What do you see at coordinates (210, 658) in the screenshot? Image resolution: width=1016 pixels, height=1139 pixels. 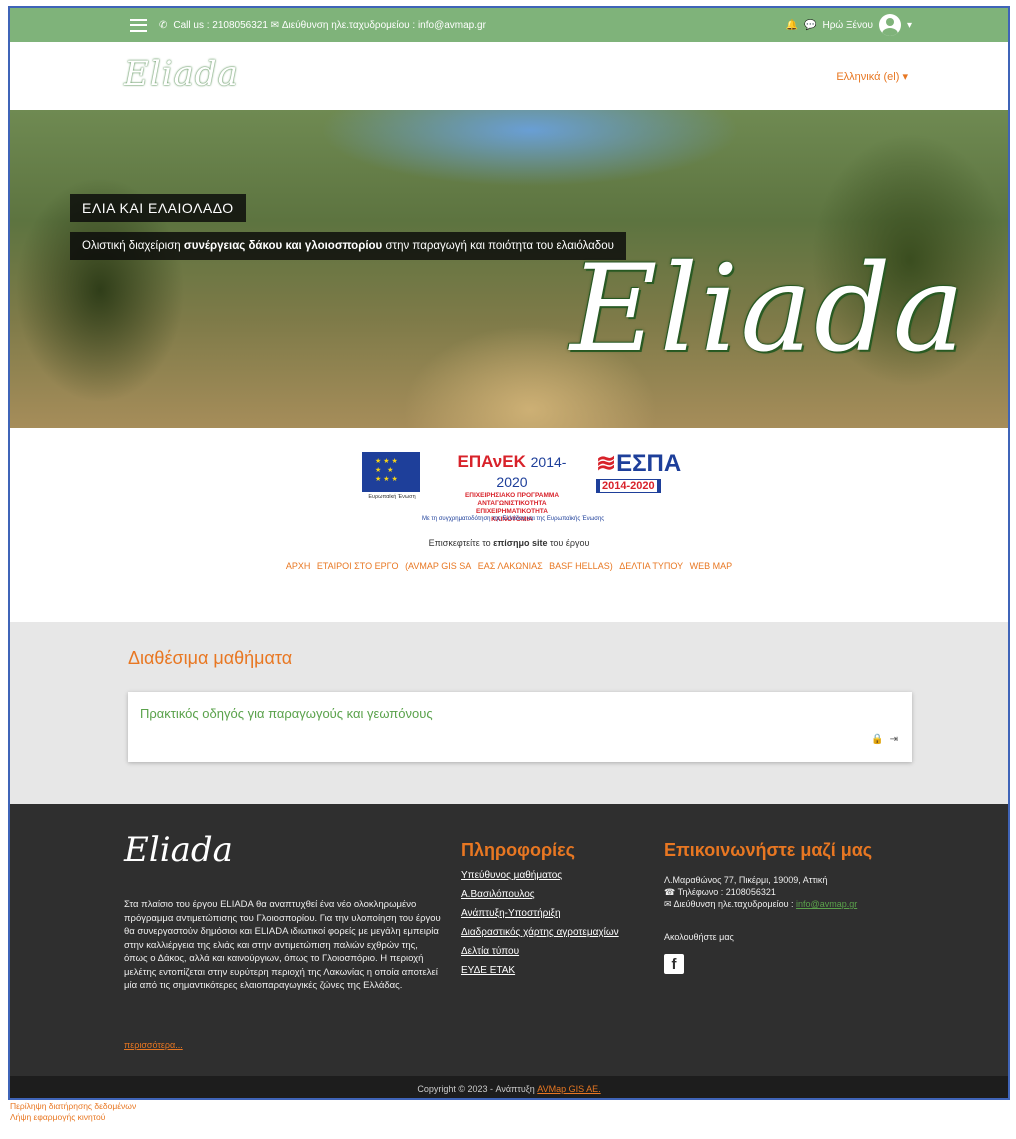 I see `courses-heading: Διαθέσιμα μαθήματα` at bounding box center [210, 658].